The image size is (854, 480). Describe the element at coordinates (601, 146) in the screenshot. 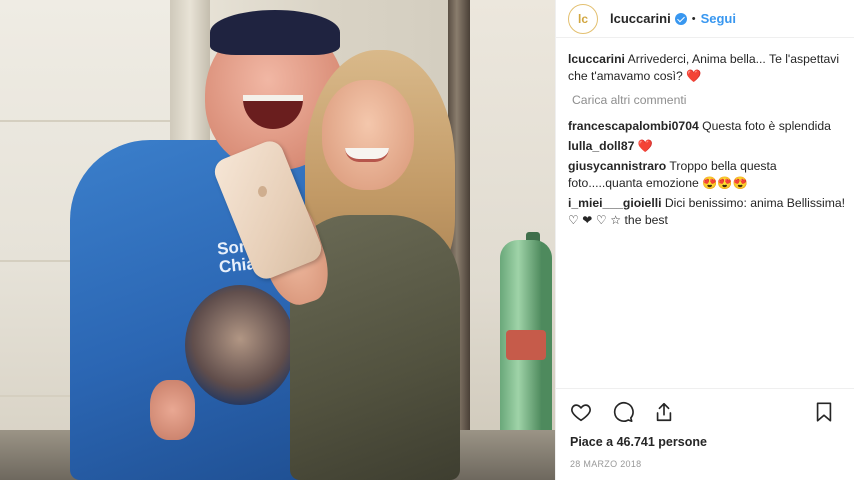

I see `comment-username: lulla_doll87` at that location.